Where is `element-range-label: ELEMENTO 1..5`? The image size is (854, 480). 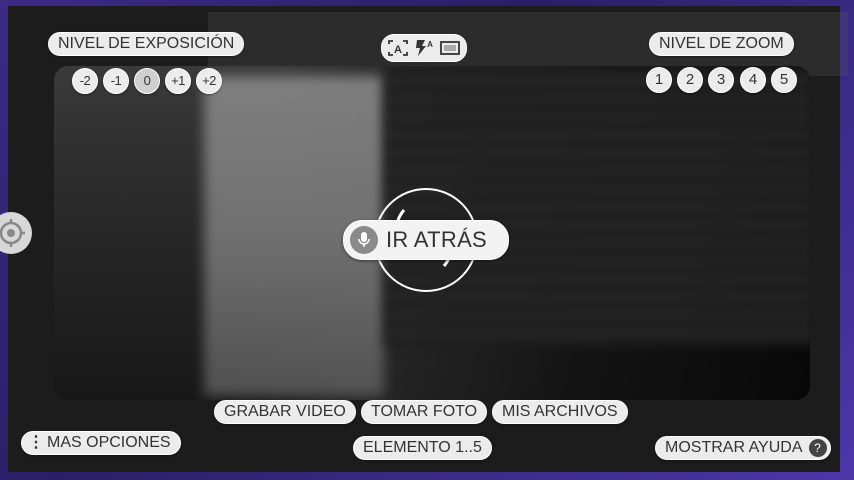
element-range-label: ELEMENTO 1..5 is located at coordinates (422, 448).